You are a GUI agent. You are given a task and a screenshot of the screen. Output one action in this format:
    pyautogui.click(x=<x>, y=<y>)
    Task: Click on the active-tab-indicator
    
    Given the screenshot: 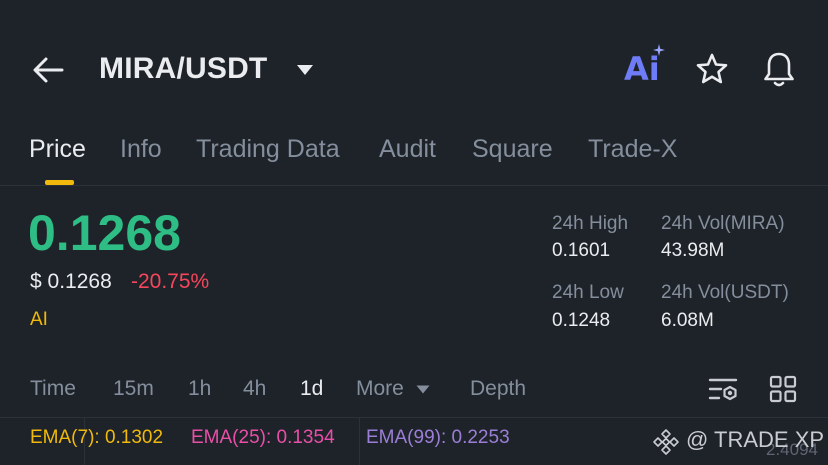 What is the action you would take?
    pyautogui.click(x=59, y=182)
    